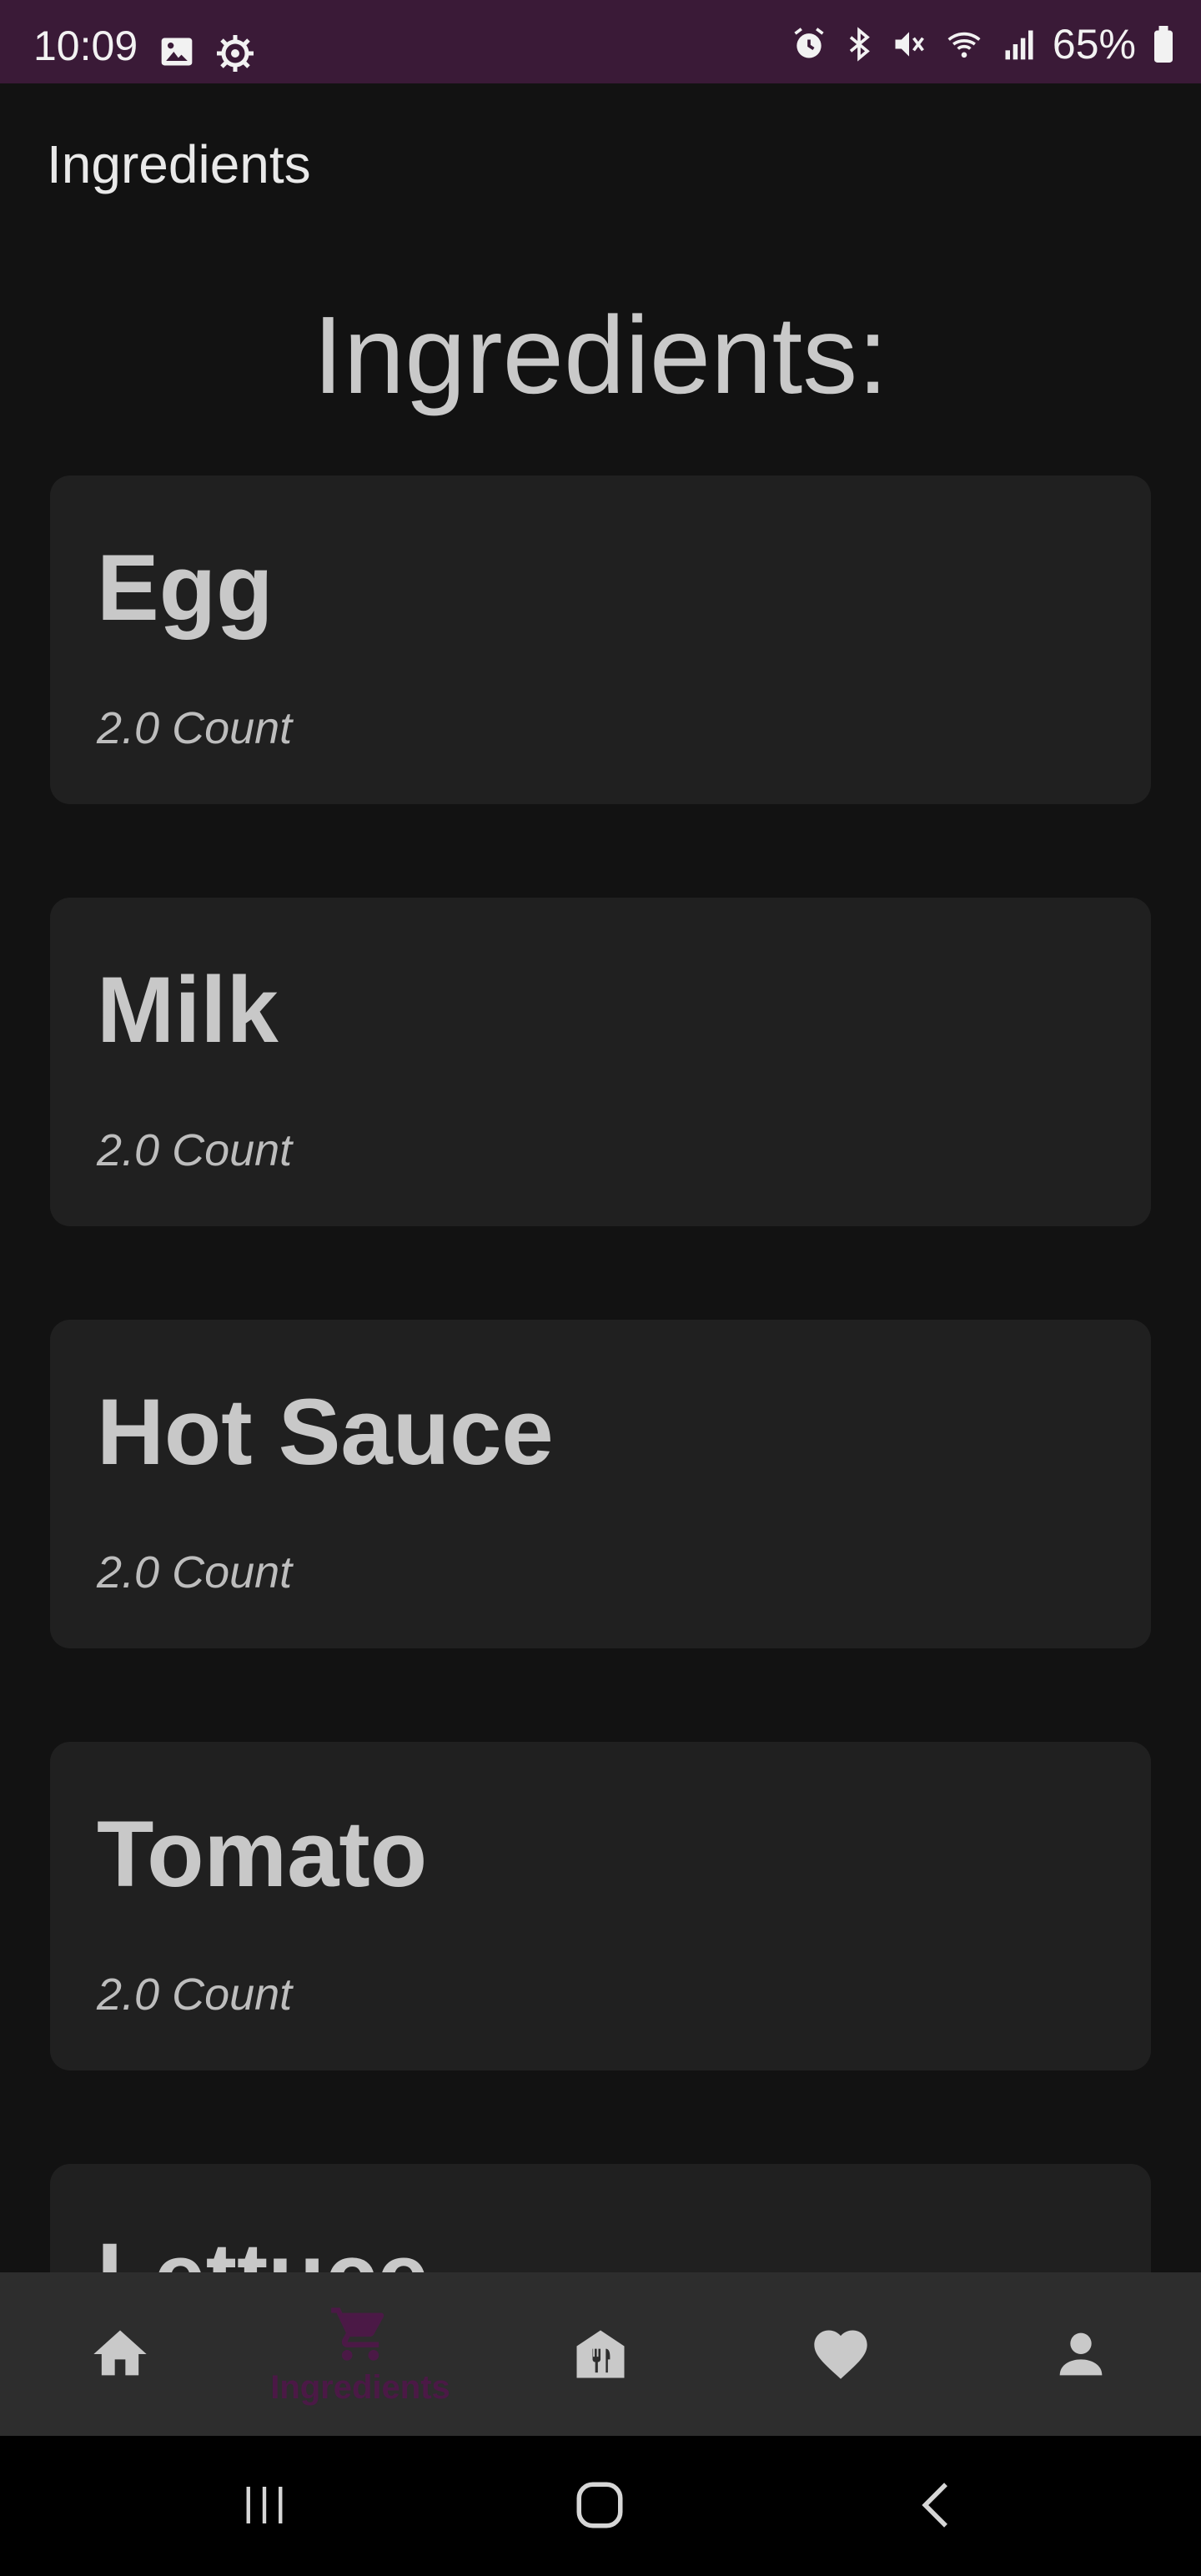  What do you see at coordinates (177, 52) in the screenshot?
I see `gallery-icon` at bounding box center [177, 52].